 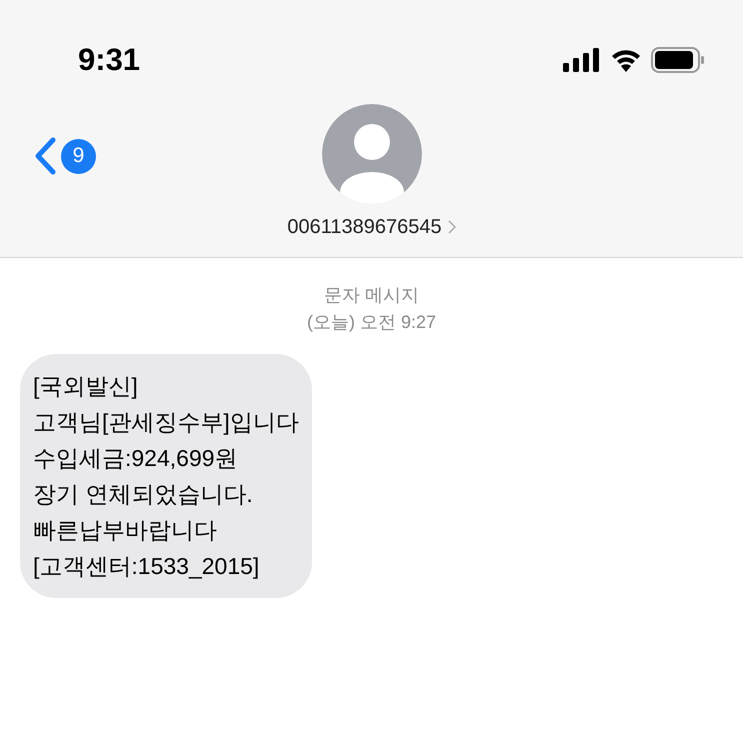 I want to click on message-line: [고객센터:1533_2015], so click(x=146, y=566).